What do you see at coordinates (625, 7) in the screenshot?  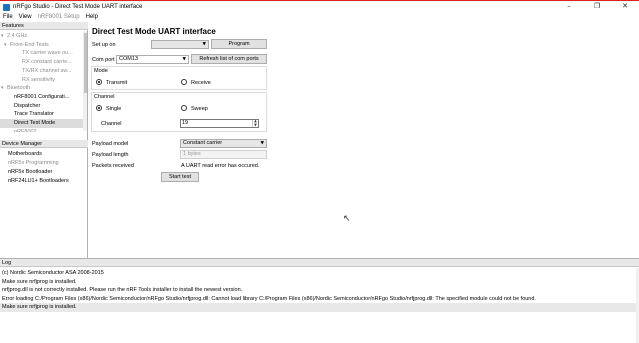 I see `close-button: ✕` at bounding box center [625, 7].